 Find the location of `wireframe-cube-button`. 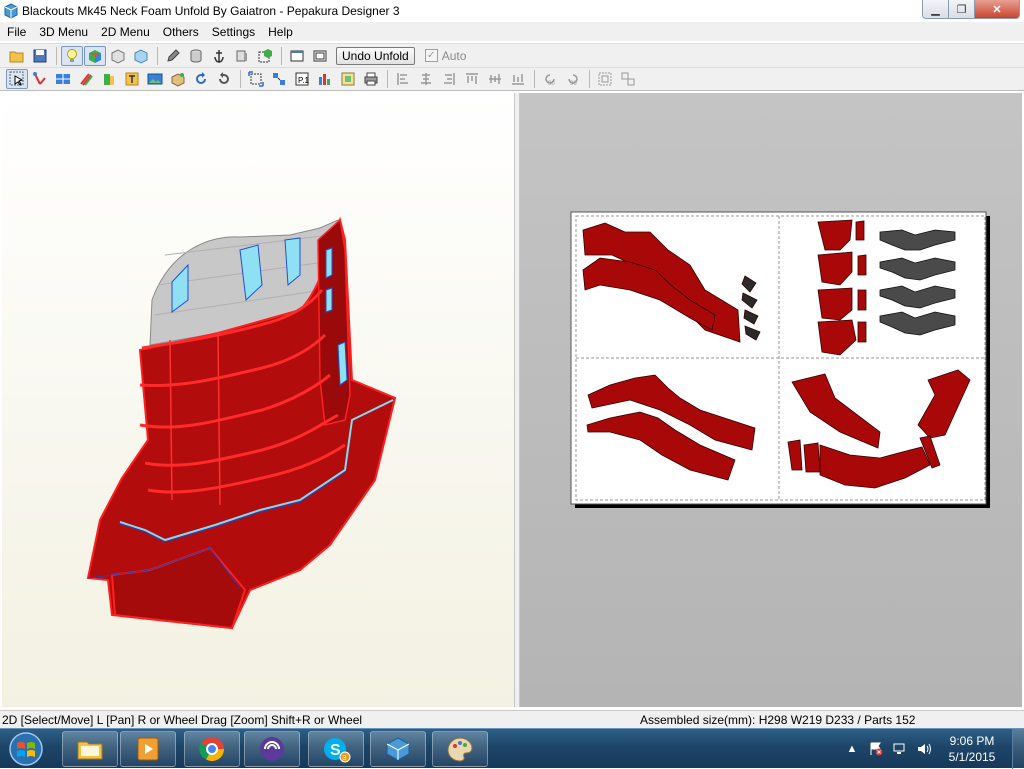

wireframe-cube-button is located at coordinates (118, 56).